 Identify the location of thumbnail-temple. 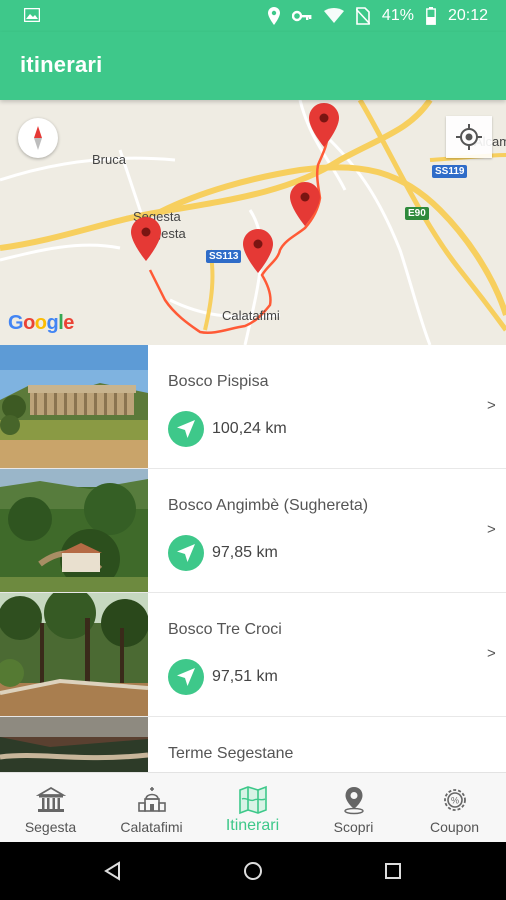
(74, 406).